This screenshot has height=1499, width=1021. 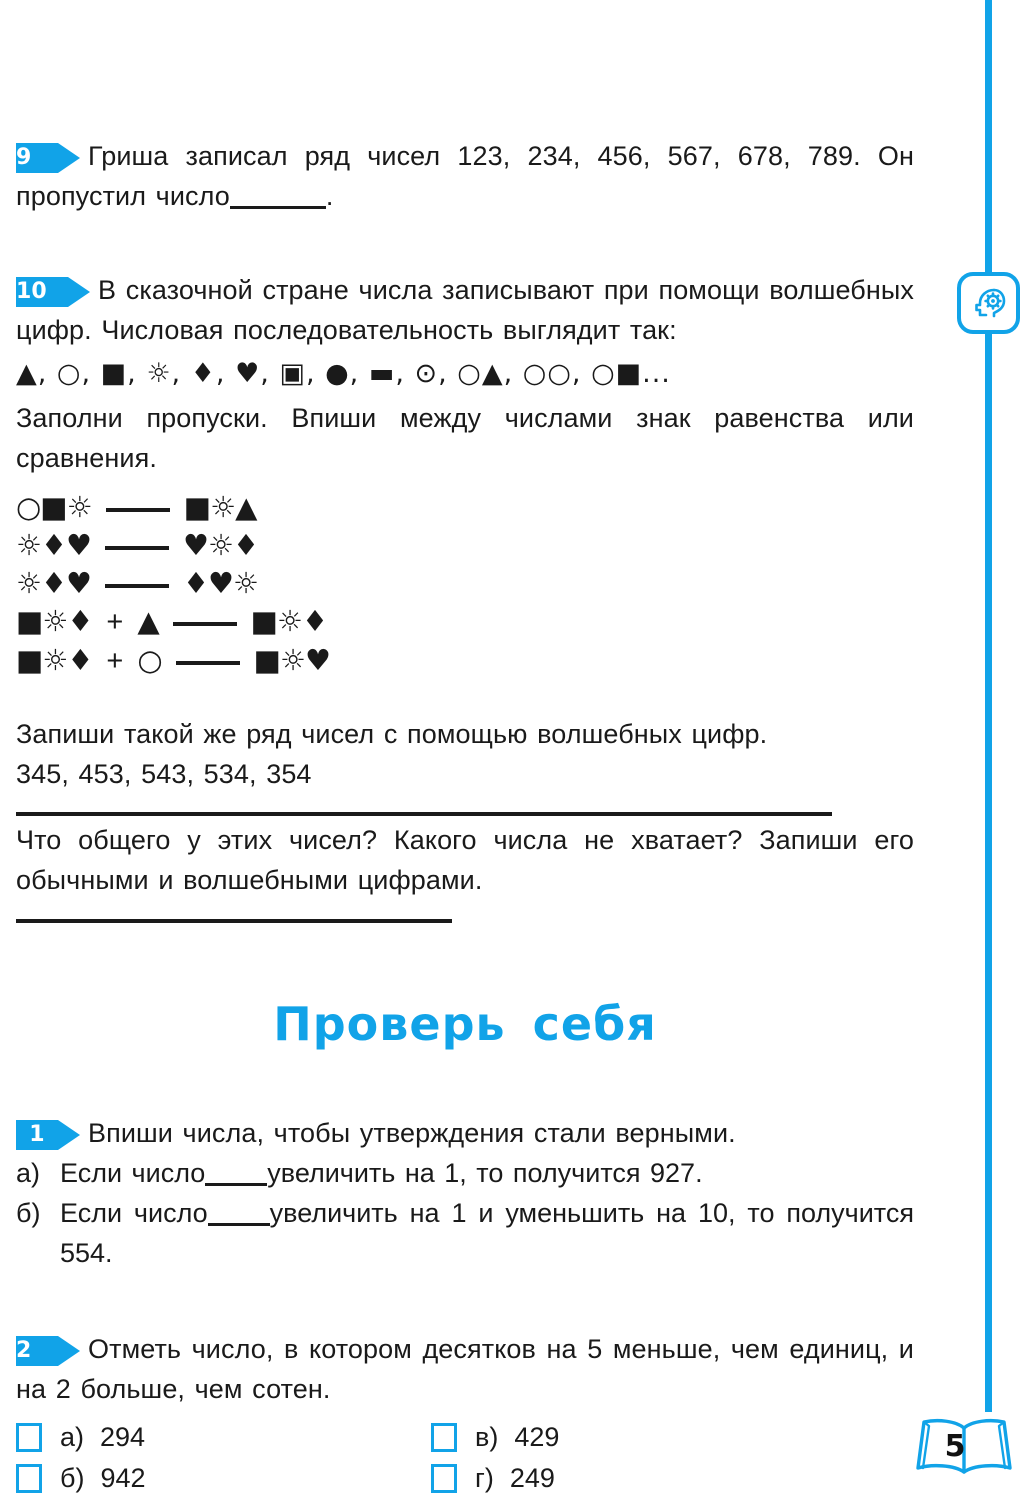 What do you see at coordinates (148, 621) in the screenshot?
I see `comparison-addend: ▲` at bounding box center [148, 621].